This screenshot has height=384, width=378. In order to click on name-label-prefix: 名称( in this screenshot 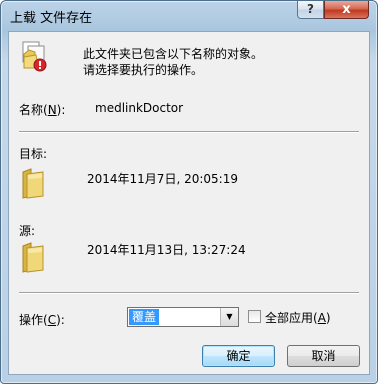, I will do `click(33, 110)`.